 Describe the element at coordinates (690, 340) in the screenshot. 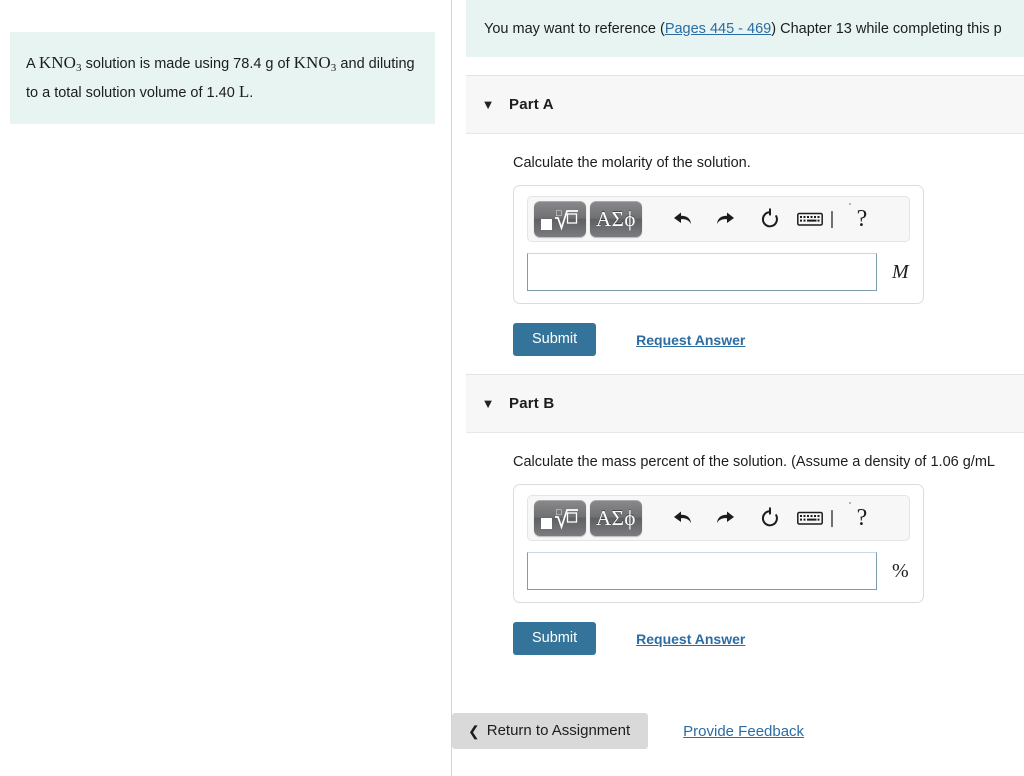

I see `part-a-request-answer-link: Request Answer` at that location.